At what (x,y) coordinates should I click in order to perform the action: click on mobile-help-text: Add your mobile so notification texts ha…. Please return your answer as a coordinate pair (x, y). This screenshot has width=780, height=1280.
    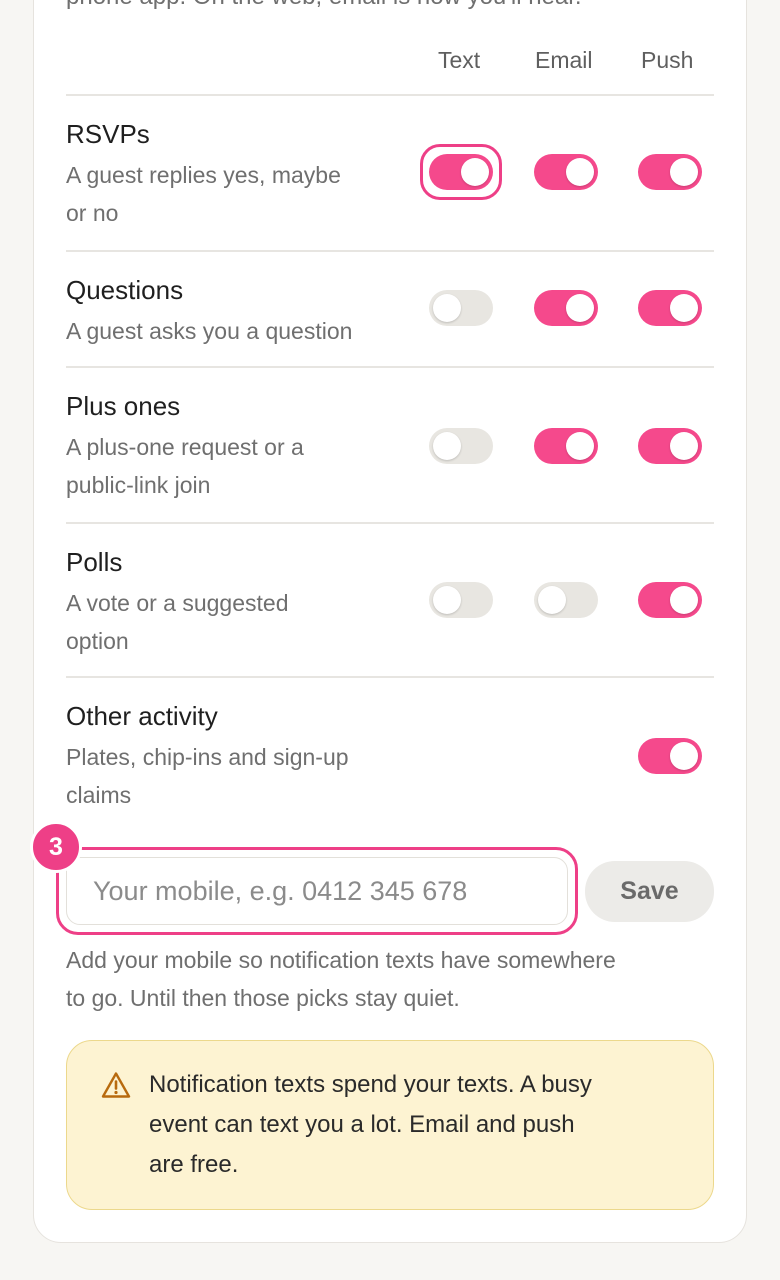
    Looking at the image, I should click on (391, 979).